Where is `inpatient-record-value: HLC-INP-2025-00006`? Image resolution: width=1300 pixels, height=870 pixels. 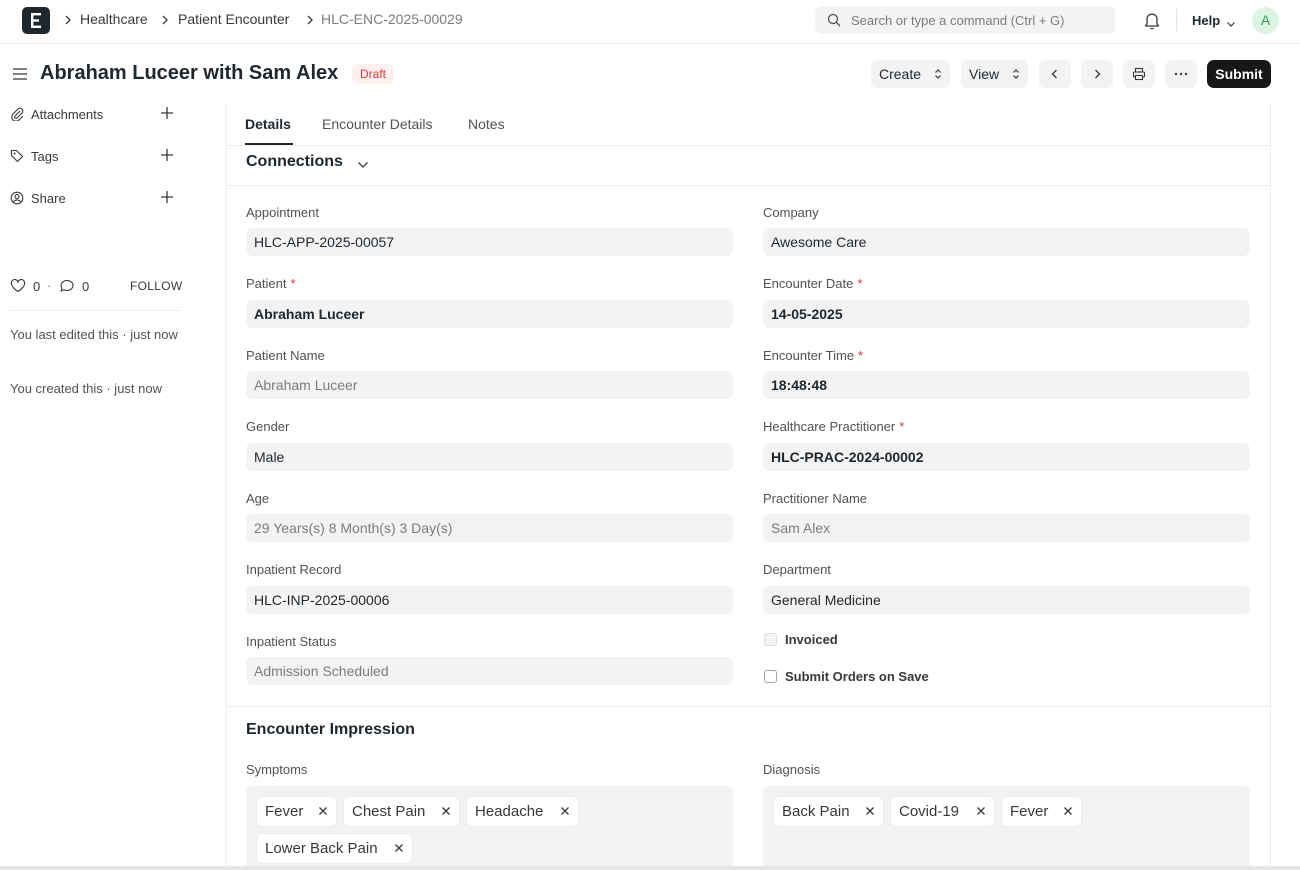
inpatient-record-value: HLC-INP-2025-00006 is located at coordinates (322, 600).